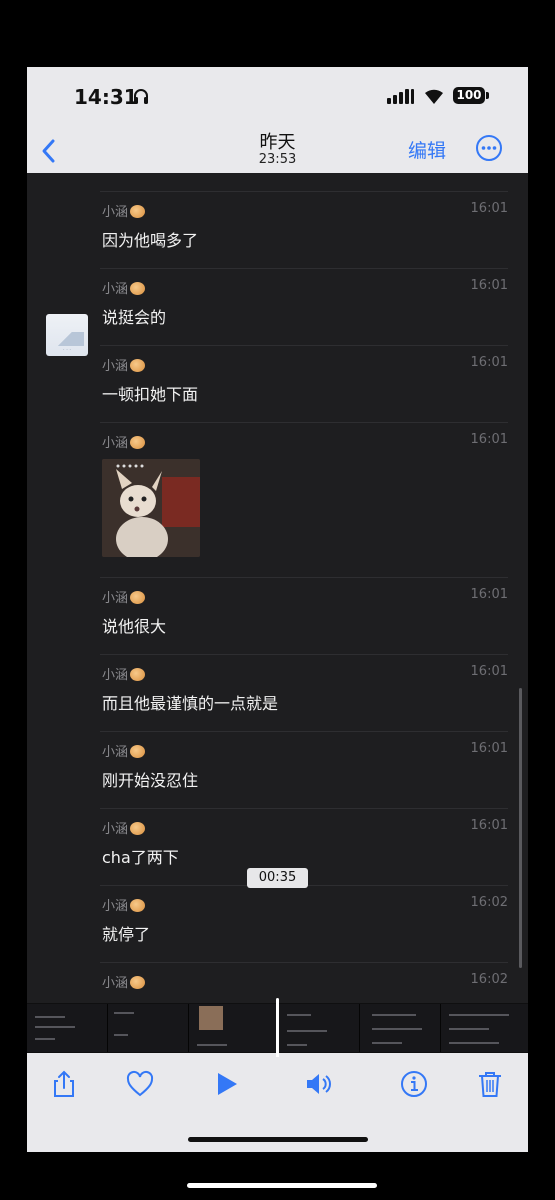 This screenshot has height=1200, width=555. I want to click on status-bar: 14:31 100, so click(277, 97).